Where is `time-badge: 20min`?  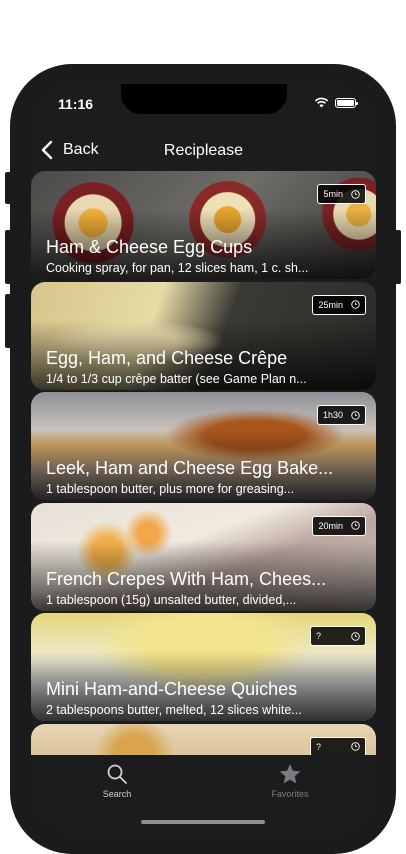
time-badge: 20min is located at coordinates (339, 525).